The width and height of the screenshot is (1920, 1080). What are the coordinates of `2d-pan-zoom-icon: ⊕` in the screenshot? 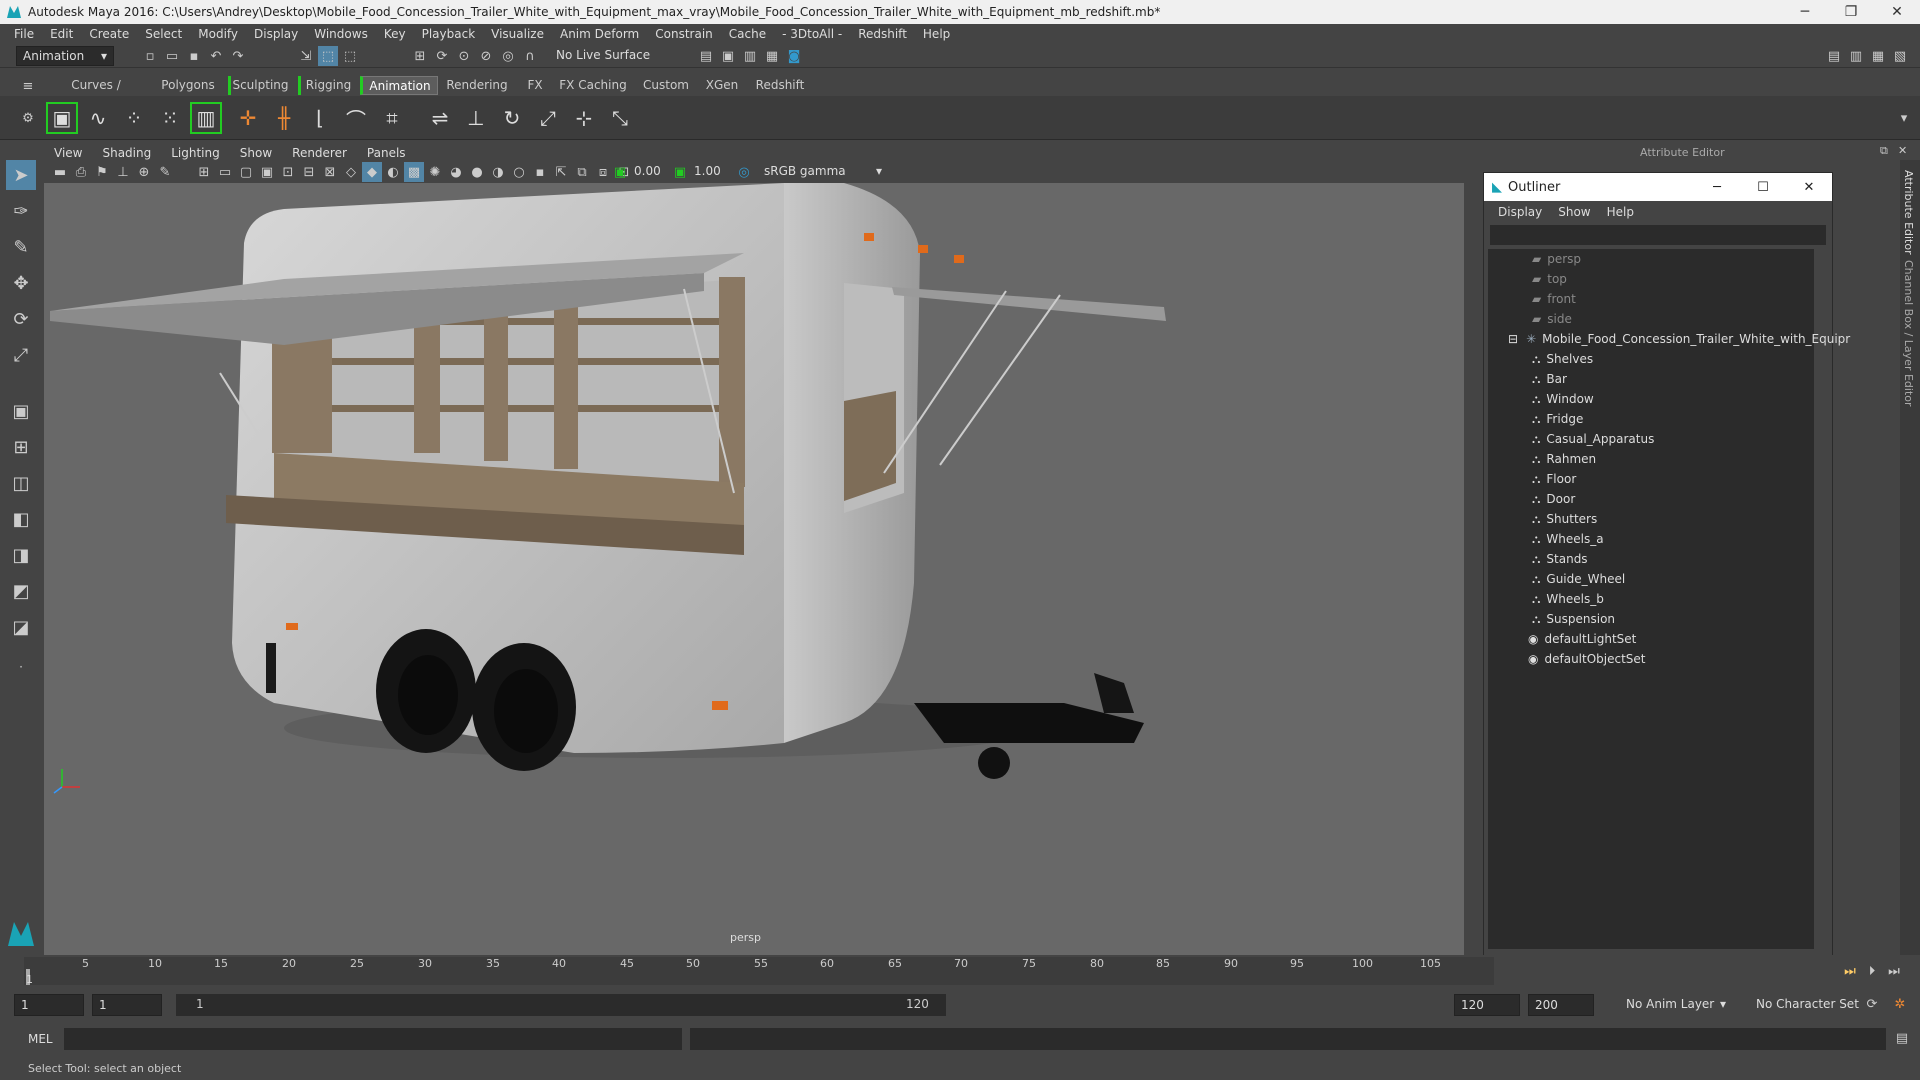 It's located at (144, 172).